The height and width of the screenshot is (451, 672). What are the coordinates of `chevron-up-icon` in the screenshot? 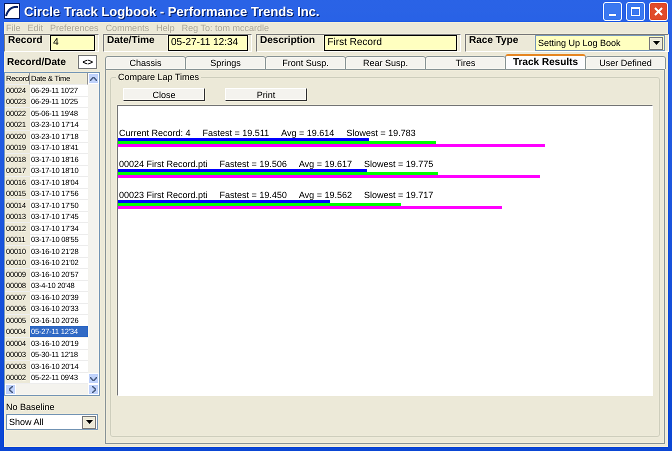 It's located at (93, 78).